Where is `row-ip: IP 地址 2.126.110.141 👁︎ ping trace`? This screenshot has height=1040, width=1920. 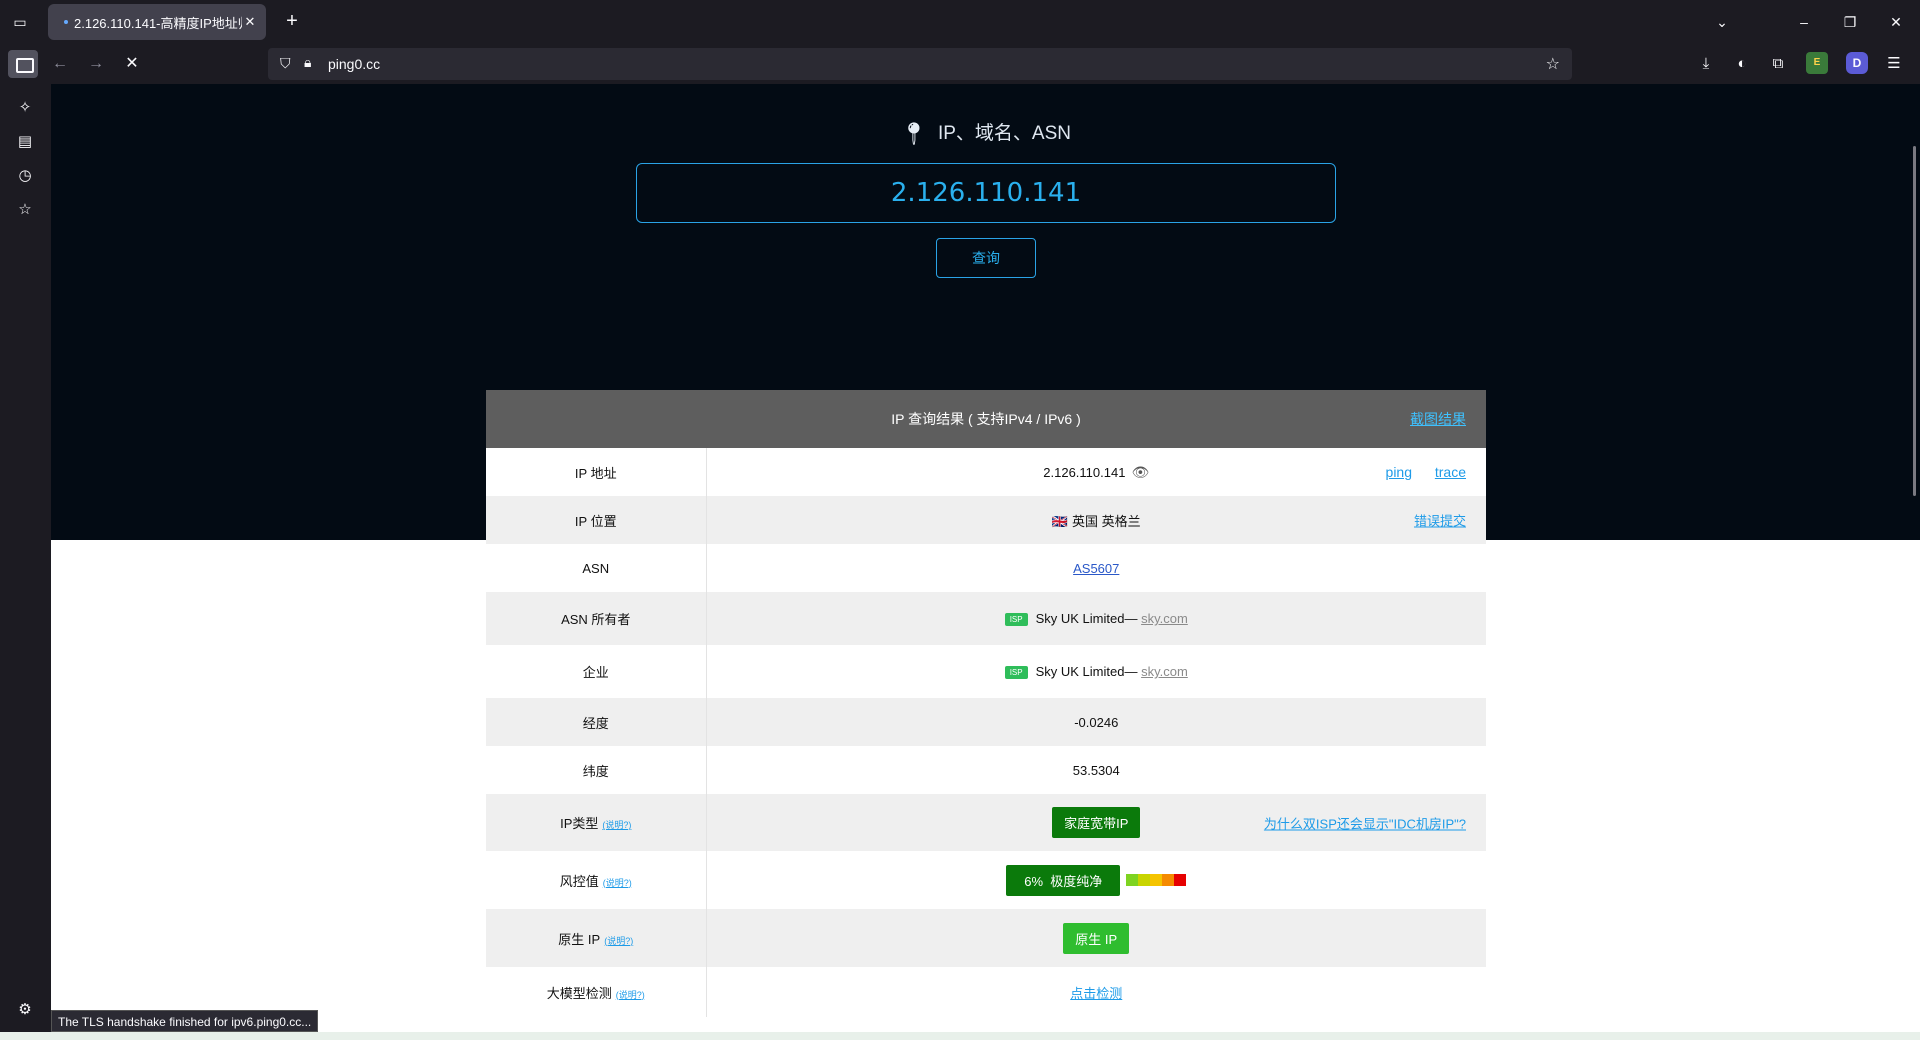
row-ip: IP 地址 2.126.110.141 👁︎ ping trace is located at coordinates (986, 472).